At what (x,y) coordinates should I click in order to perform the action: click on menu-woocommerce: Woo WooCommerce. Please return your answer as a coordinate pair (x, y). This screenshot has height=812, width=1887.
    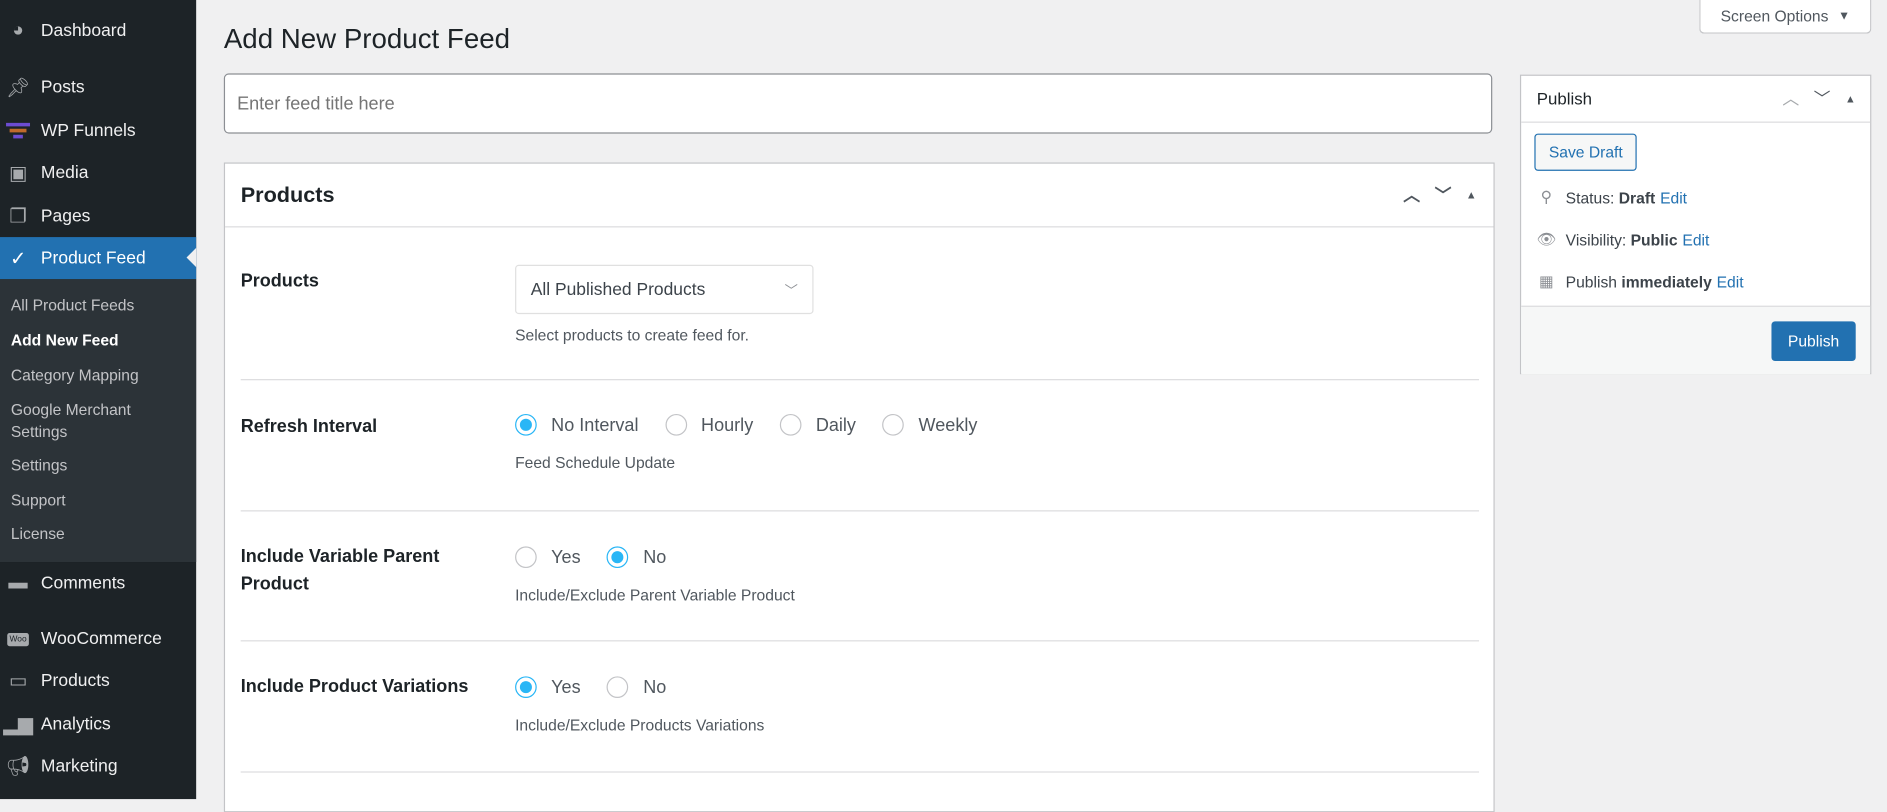
    Looking at the image, I should click on (98, 639).